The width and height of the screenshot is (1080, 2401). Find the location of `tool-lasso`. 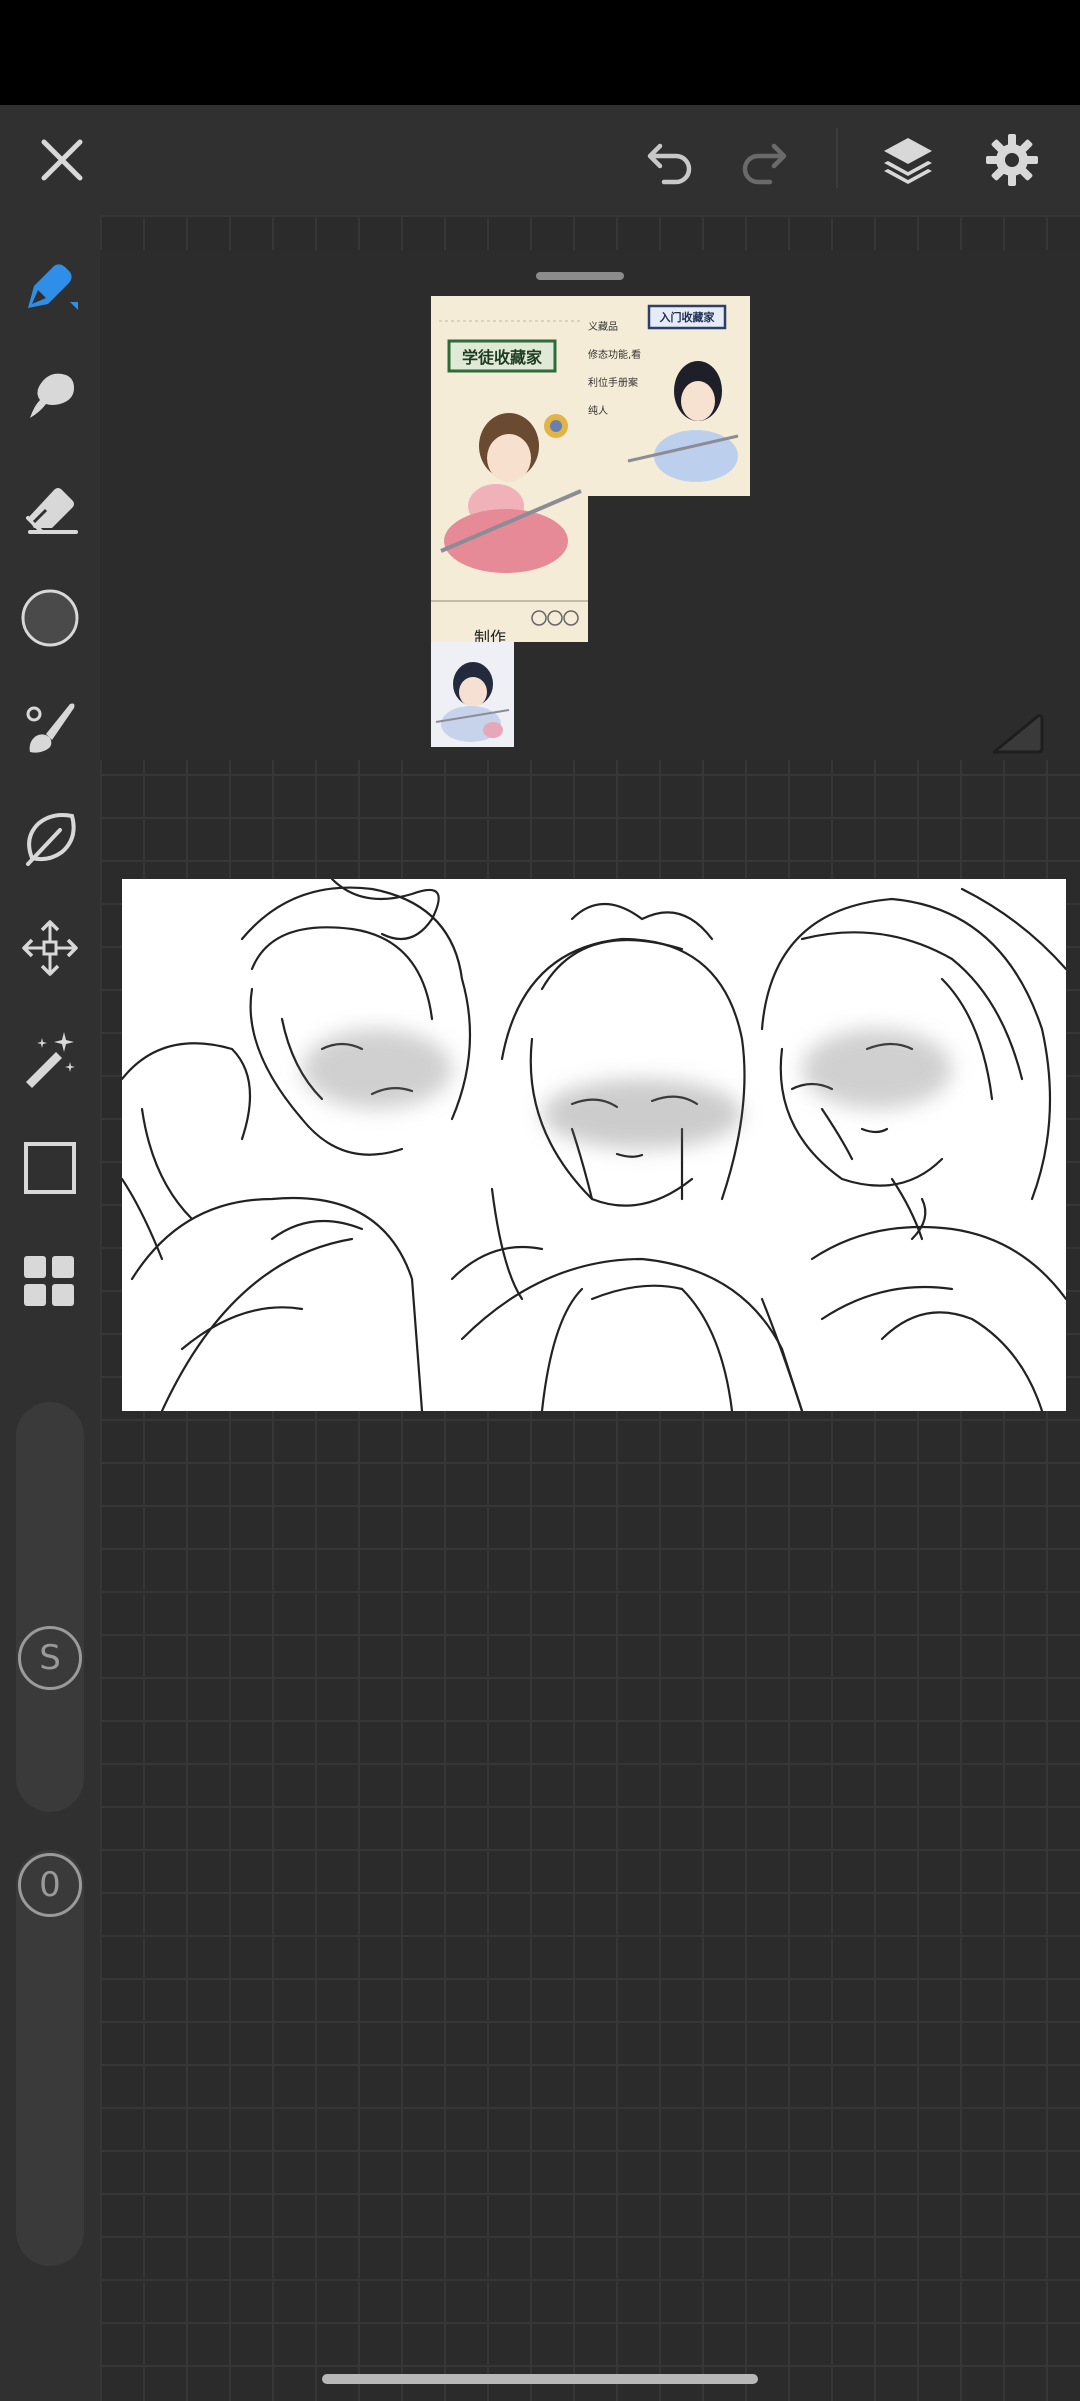

tool-lasso is located at coordinates (50, 838).